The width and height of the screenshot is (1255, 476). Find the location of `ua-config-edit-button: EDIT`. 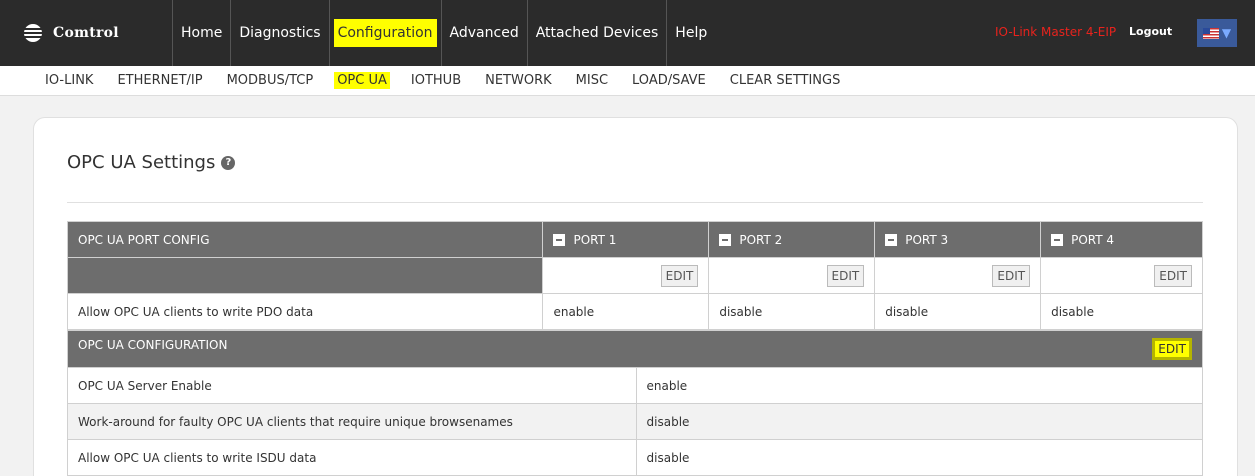

ua-config-edit-button: EDIT is located at coordinates (1172, 349).